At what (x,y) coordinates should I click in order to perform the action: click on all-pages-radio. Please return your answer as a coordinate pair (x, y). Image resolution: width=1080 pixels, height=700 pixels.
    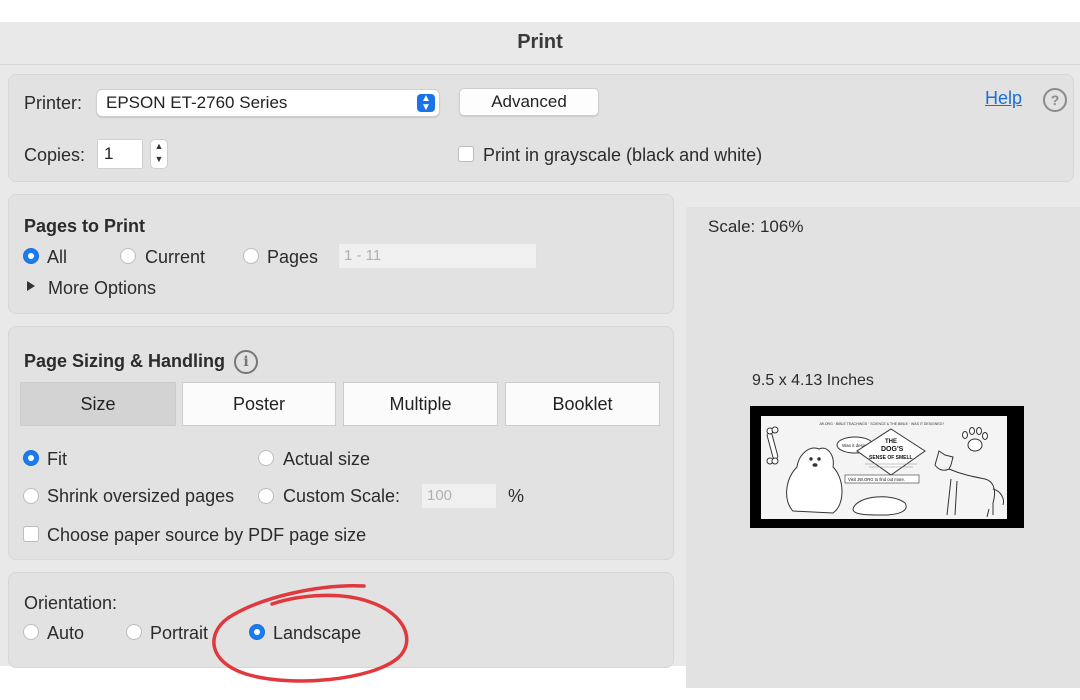
    Looking at the image, I should click on (31, 256).